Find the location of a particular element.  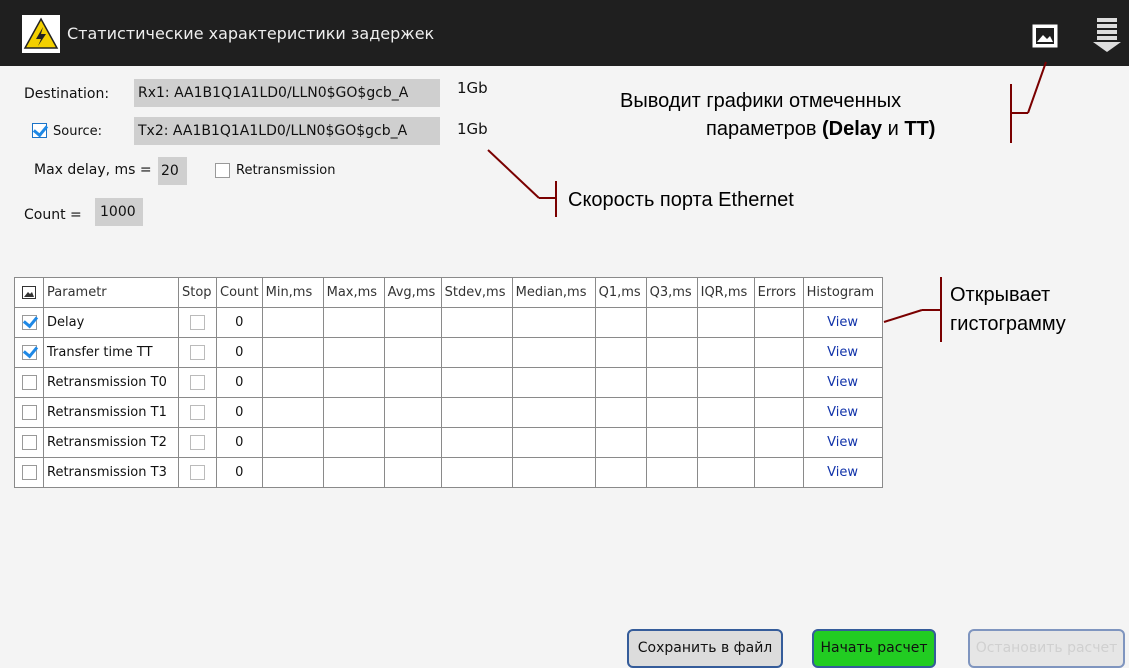

stop-calculation-button: Остановить расчет is located at coordinates (1046, 648).